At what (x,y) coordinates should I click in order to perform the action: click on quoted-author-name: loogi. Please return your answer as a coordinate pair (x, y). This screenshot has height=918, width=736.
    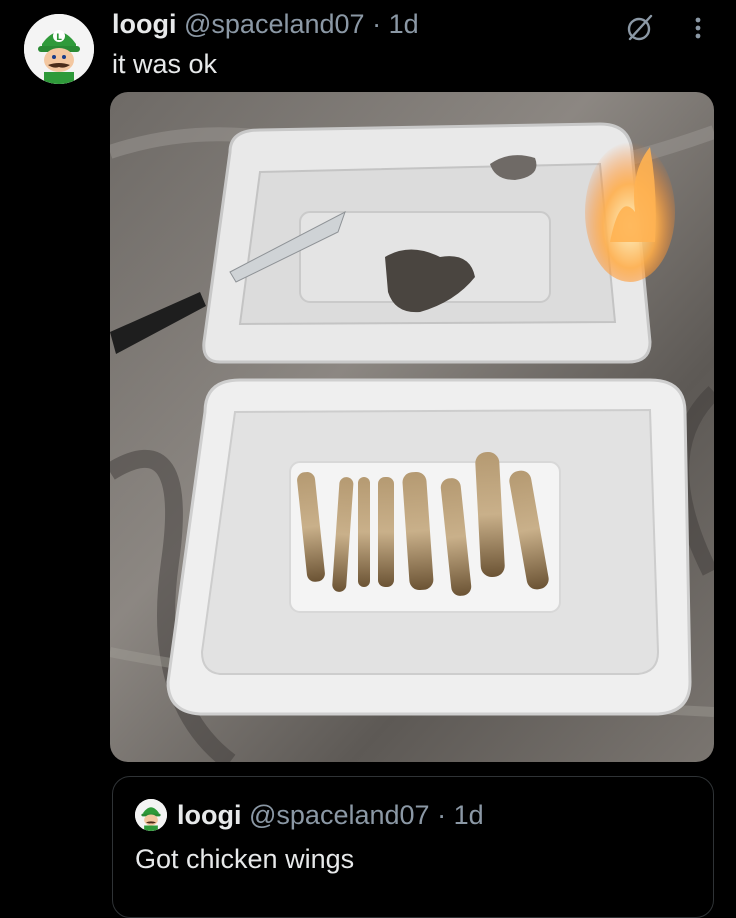
    Looking at the image, I should click on (209, 815).